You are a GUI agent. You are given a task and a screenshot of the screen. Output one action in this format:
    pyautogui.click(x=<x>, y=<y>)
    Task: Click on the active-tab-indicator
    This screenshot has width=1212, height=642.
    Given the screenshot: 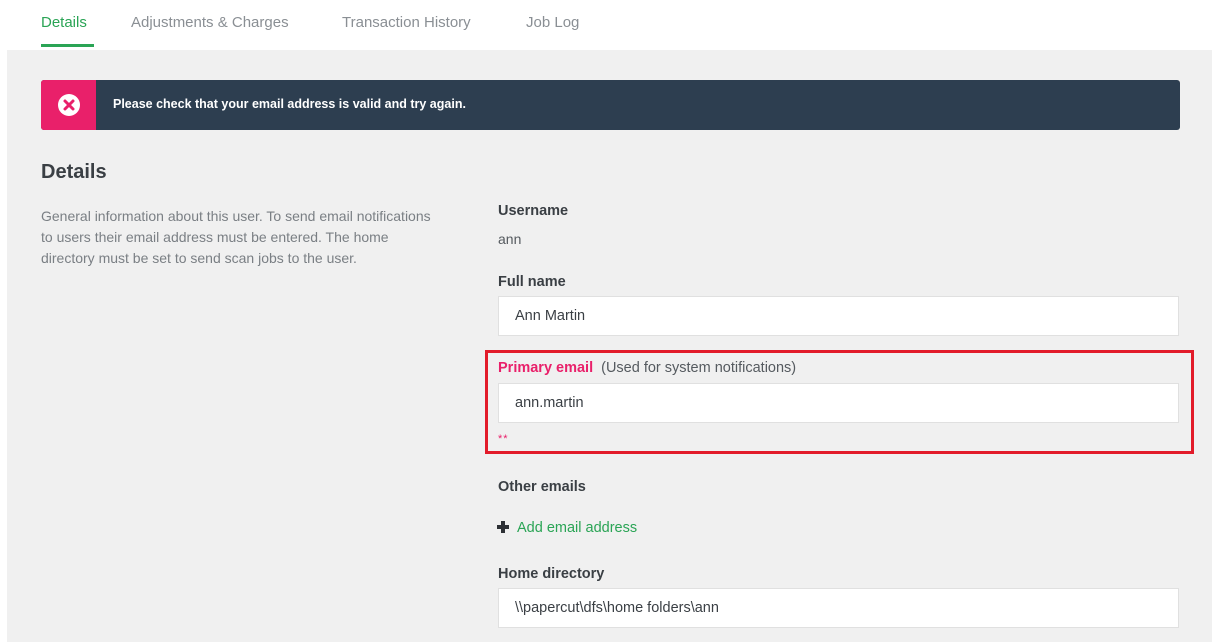 What is the action you would take?
    pyautogui.click(x=67, y=45)
    